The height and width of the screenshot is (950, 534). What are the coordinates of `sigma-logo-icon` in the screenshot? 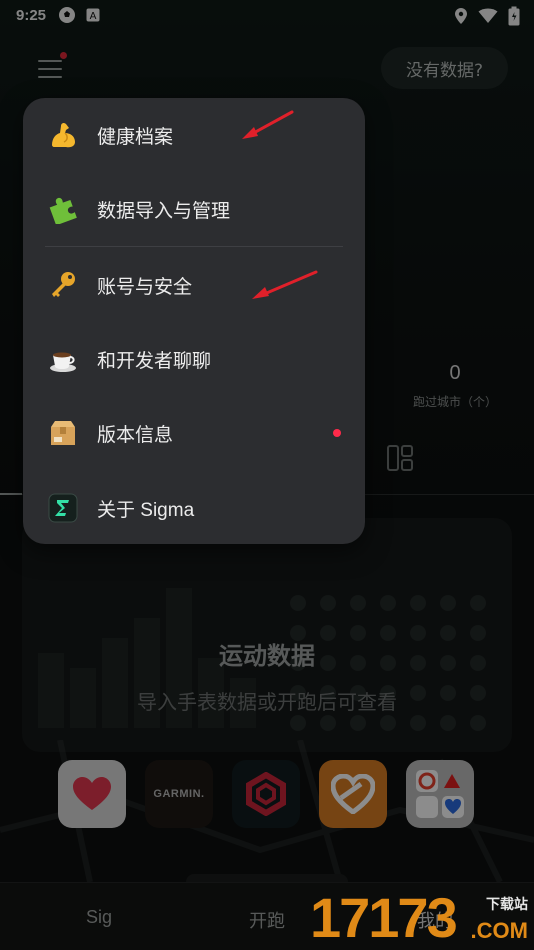 It's located at (63, 508).